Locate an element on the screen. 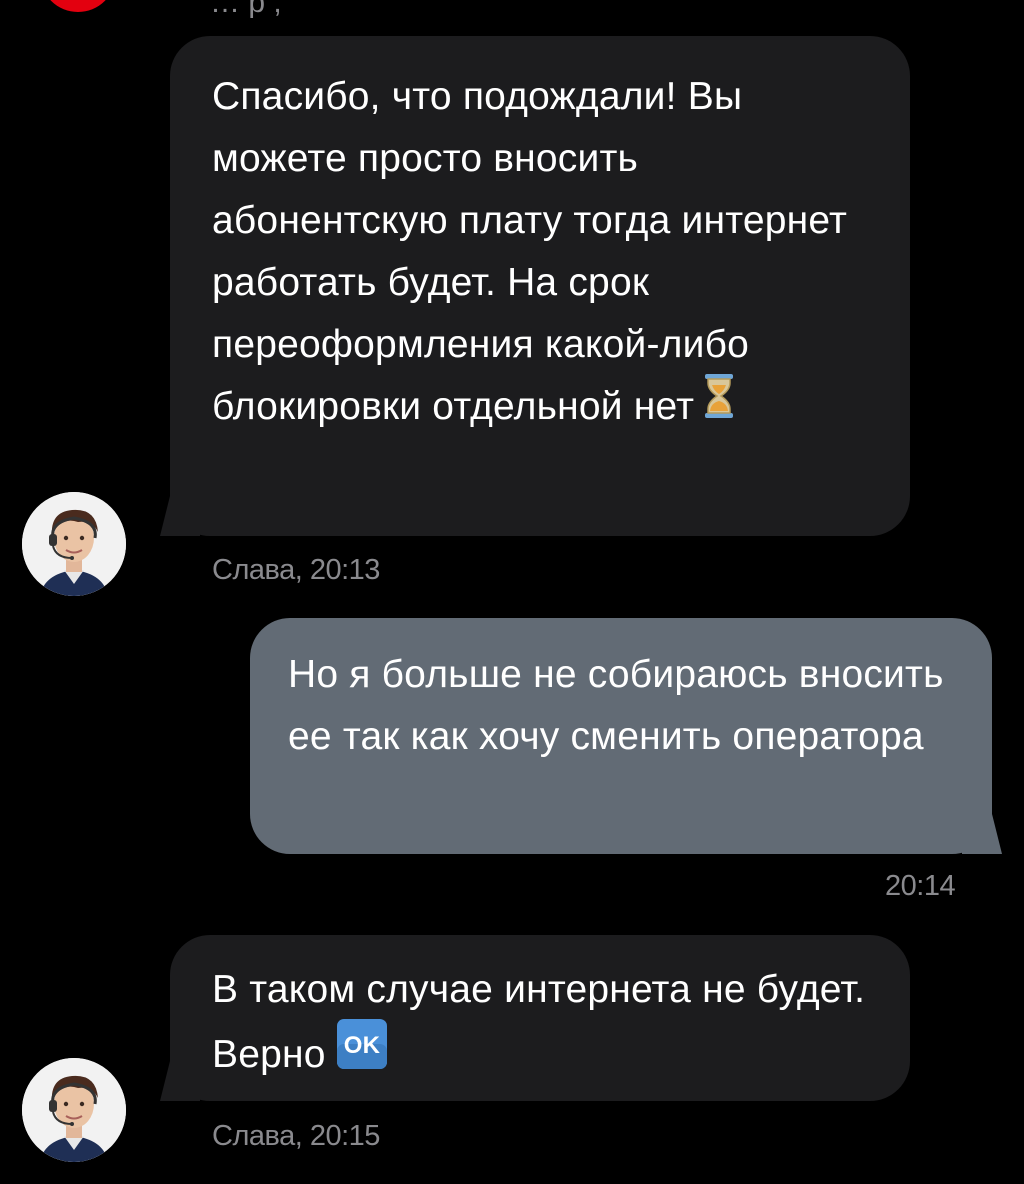 This screenshot has height=1184, width=1024. message-meta: Слава, 20:15 is located at coordinates (296, 1136).